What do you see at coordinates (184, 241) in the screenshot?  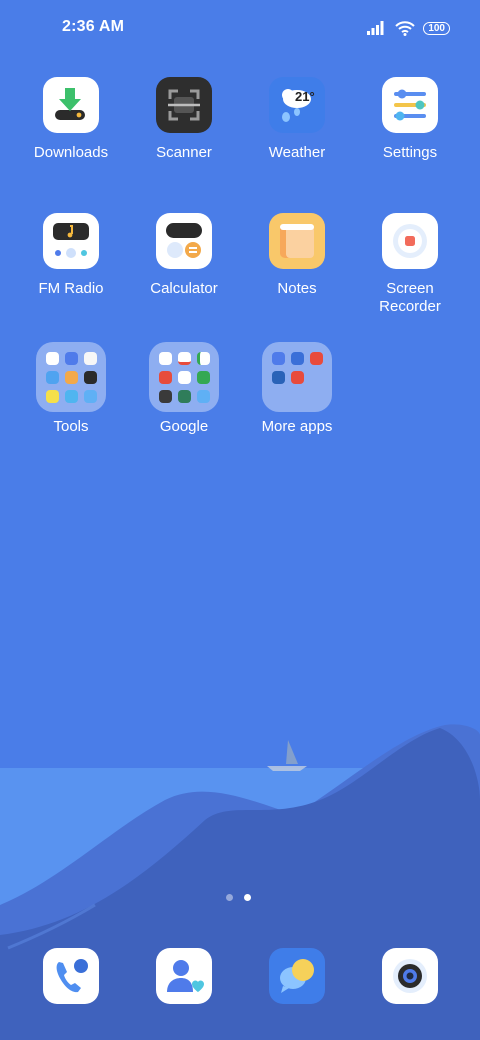 I see `calculator-icon` at bounding box center [184, 241].